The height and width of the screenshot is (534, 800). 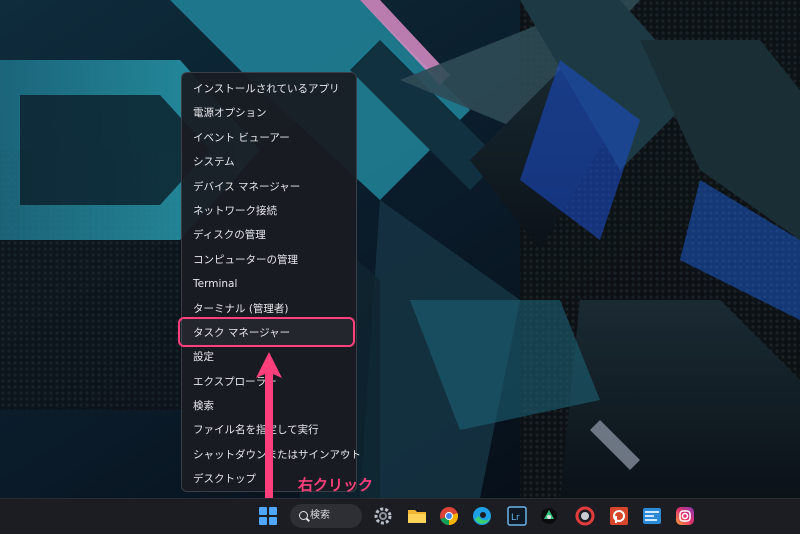 I want to click on menu-item-label: デスクトップ, so click(x=224, y=479).